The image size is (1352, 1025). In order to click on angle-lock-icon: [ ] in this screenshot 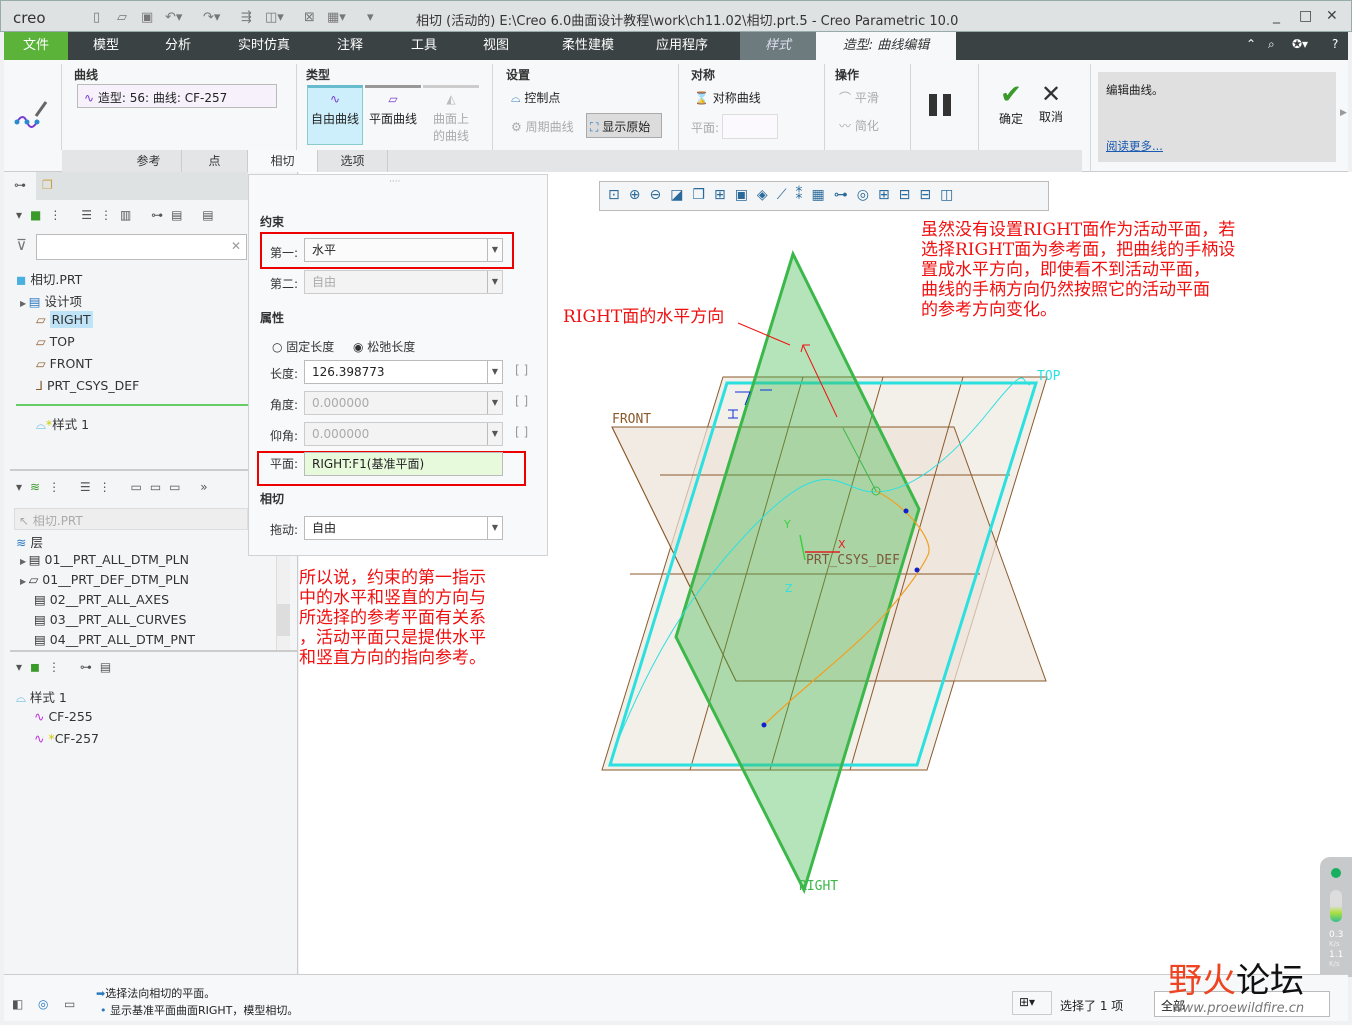, I will do `click(521, 401)`.